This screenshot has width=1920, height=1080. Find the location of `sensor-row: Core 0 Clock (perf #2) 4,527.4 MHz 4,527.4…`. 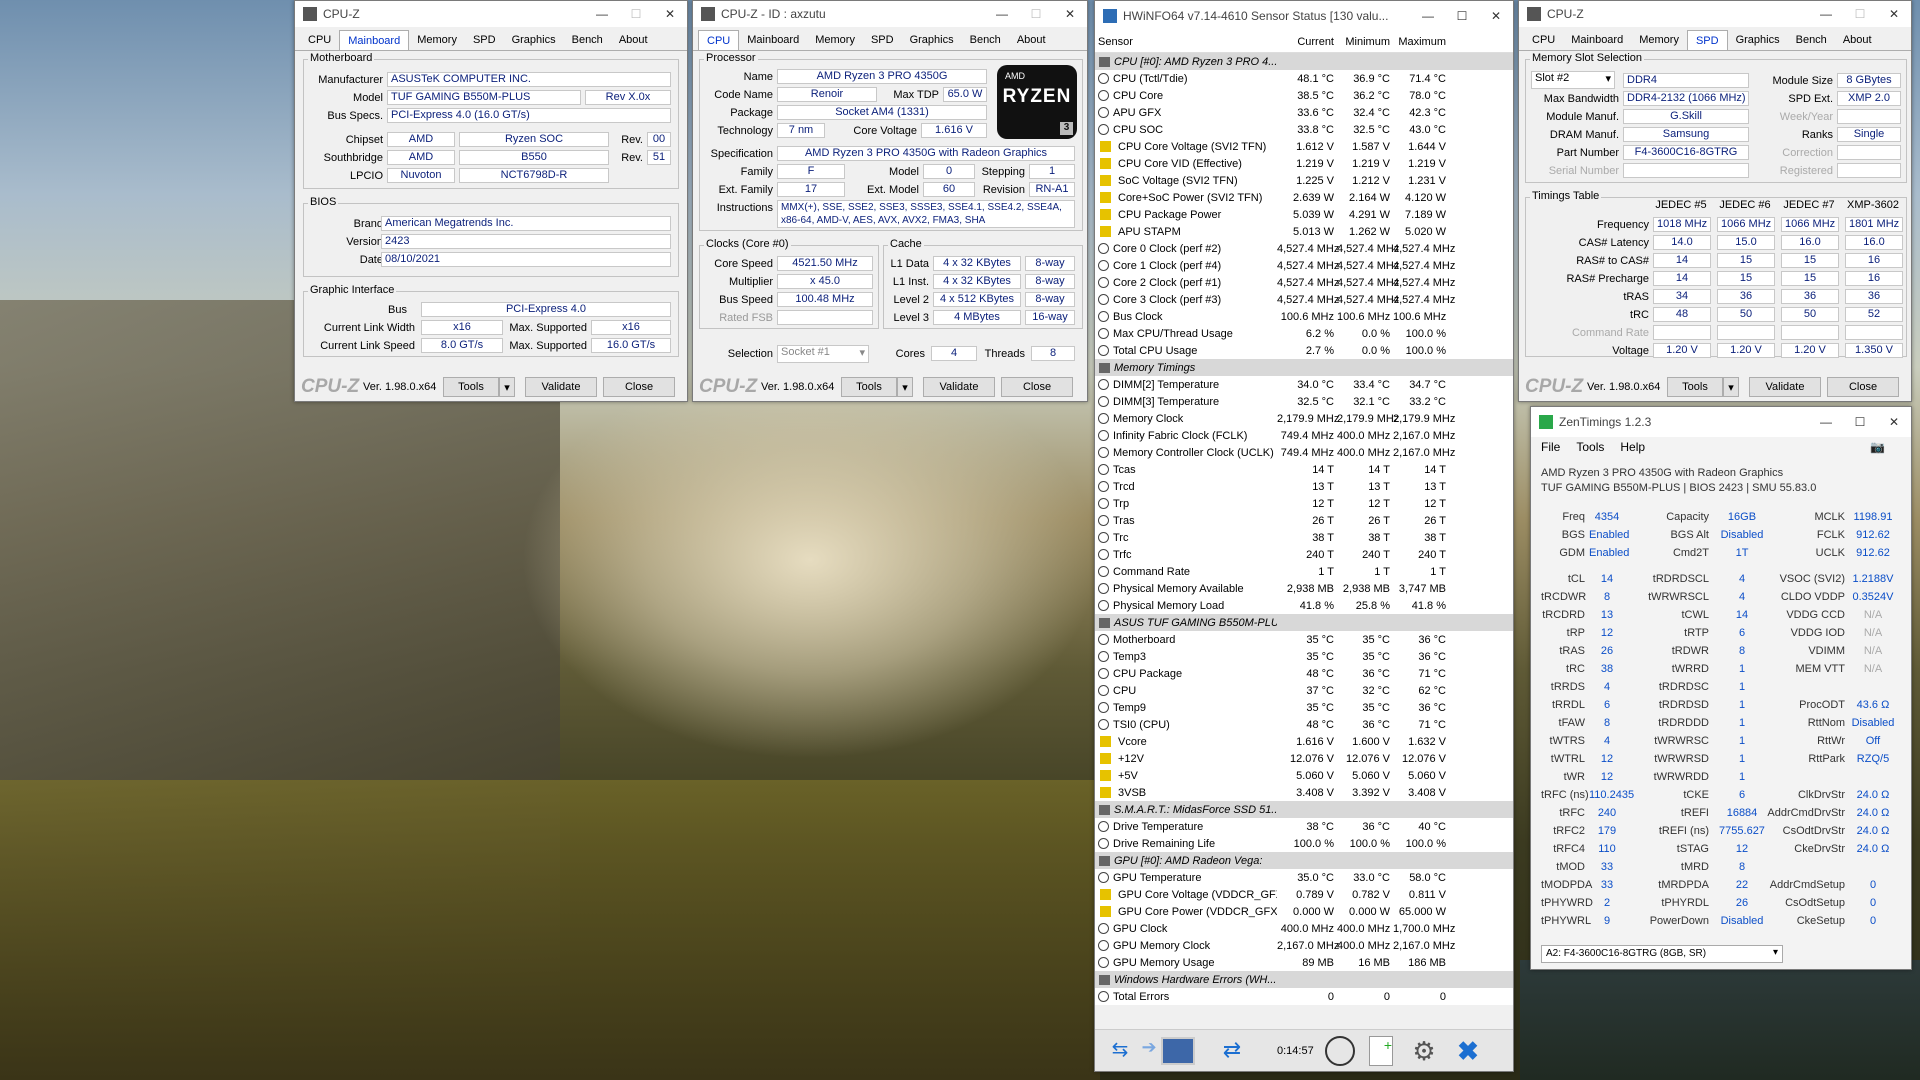

sensor-row: Core 0 Clock (perf #2) 4,527.4 MHz 4,527.4… is located at coordinates (1304, 248).